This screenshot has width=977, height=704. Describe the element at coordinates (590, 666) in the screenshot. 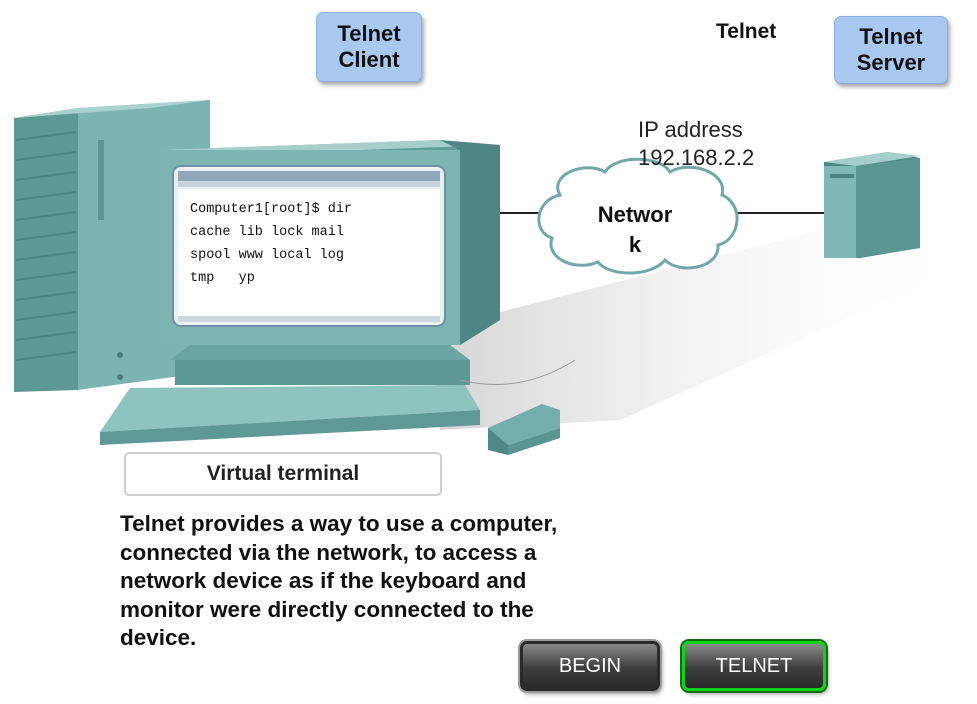

I see `begin-button: BEGIN` at that location.